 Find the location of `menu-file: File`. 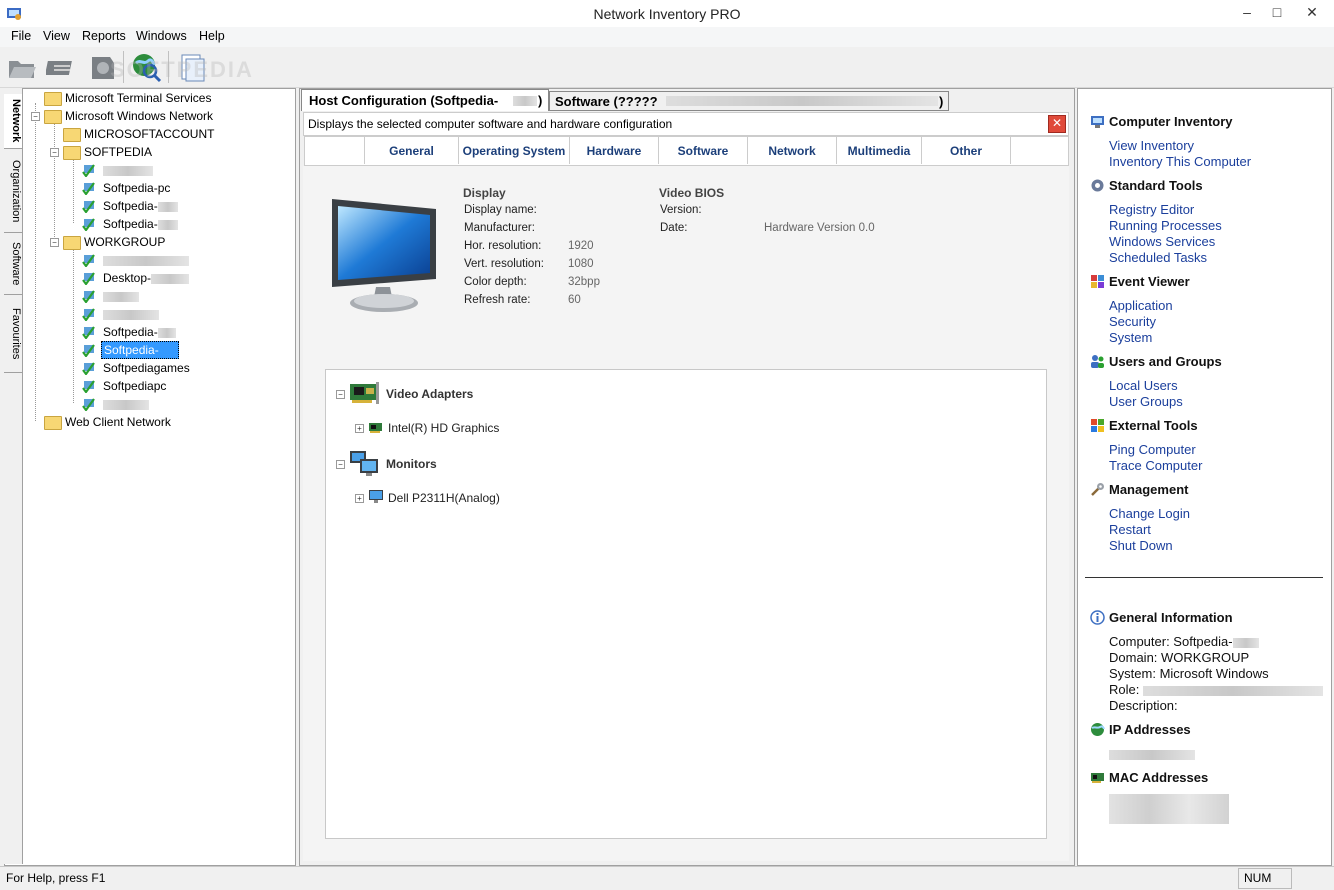

menu-file: File is located at coordinates (21, 36).